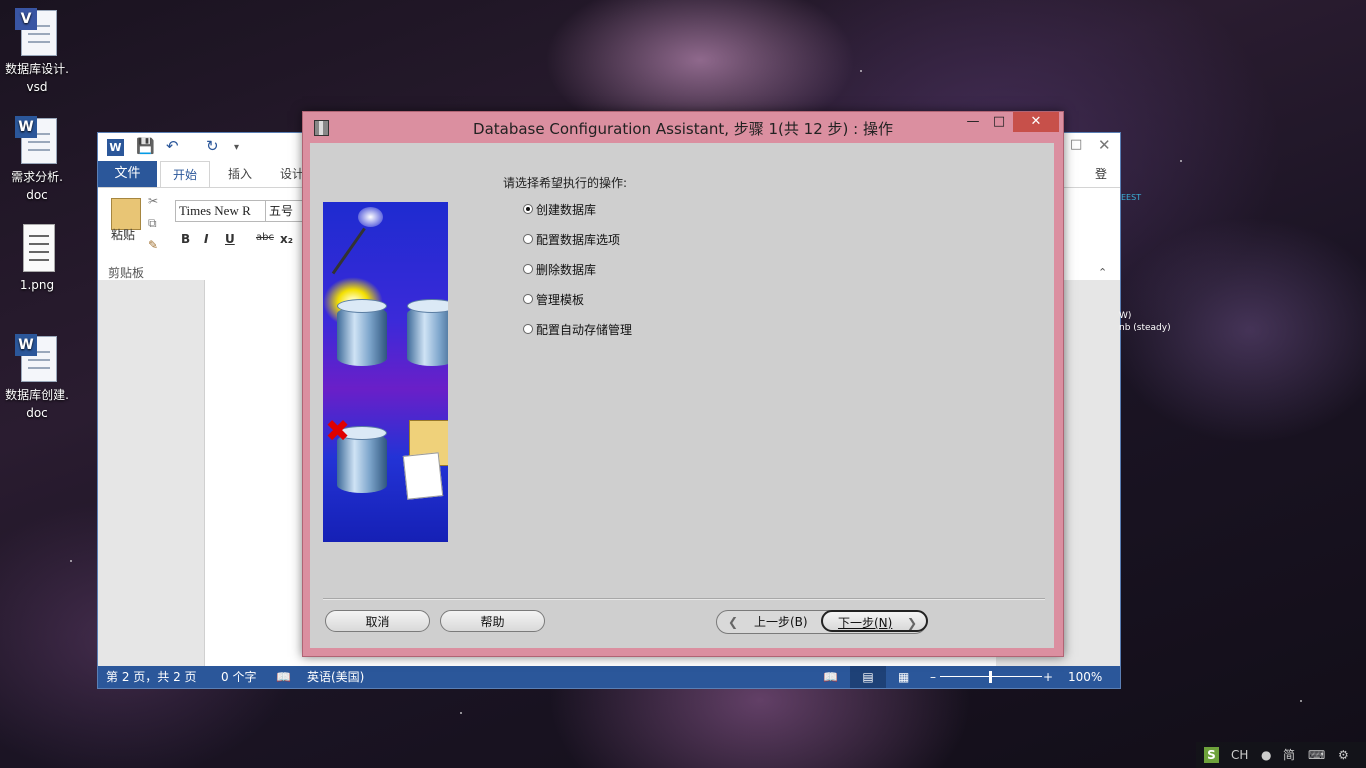 This screenshot has width=1366, height=768. Describe the element at coordinates (185, 239) in the screenshot. I see `bold-button: B` at that location.